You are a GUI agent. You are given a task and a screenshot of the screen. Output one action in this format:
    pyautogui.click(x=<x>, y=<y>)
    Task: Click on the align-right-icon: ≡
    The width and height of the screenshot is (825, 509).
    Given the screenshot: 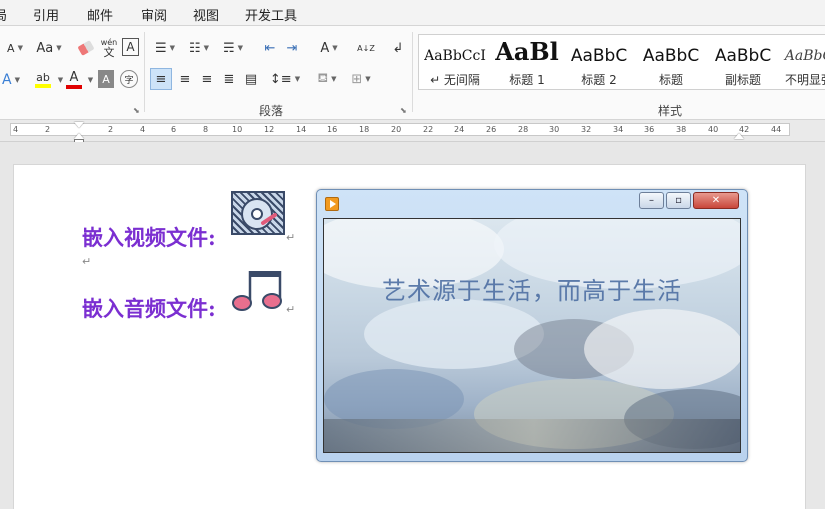 What is the action you would take?
    pyautogui.click(x=207, y=79)
    